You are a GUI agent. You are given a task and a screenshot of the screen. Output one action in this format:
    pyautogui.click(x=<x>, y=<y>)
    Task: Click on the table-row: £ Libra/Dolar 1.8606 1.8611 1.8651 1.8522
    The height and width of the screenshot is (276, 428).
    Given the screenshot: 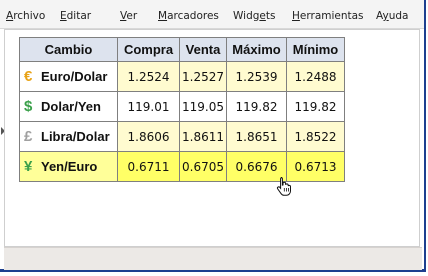 What is the action you would take?
    pyautogui.click(x=182, y=136)
    